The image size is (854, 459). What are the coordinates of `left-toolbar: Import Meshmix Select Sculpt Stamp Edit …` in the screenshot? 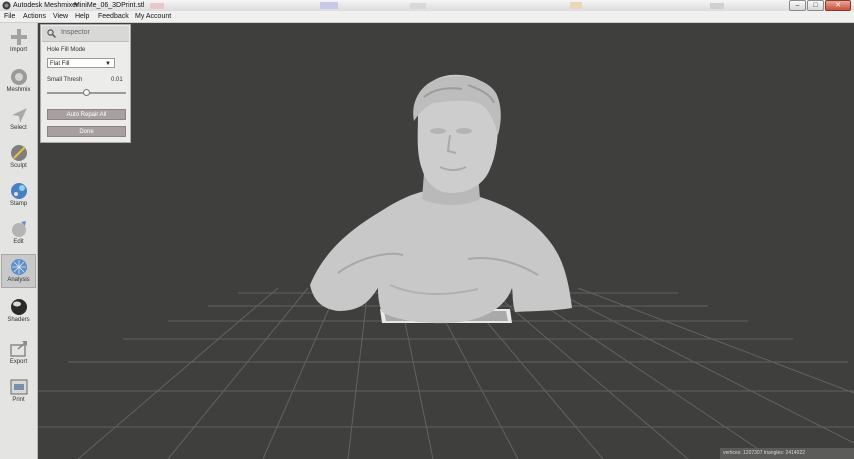 It's located at (19, 241).